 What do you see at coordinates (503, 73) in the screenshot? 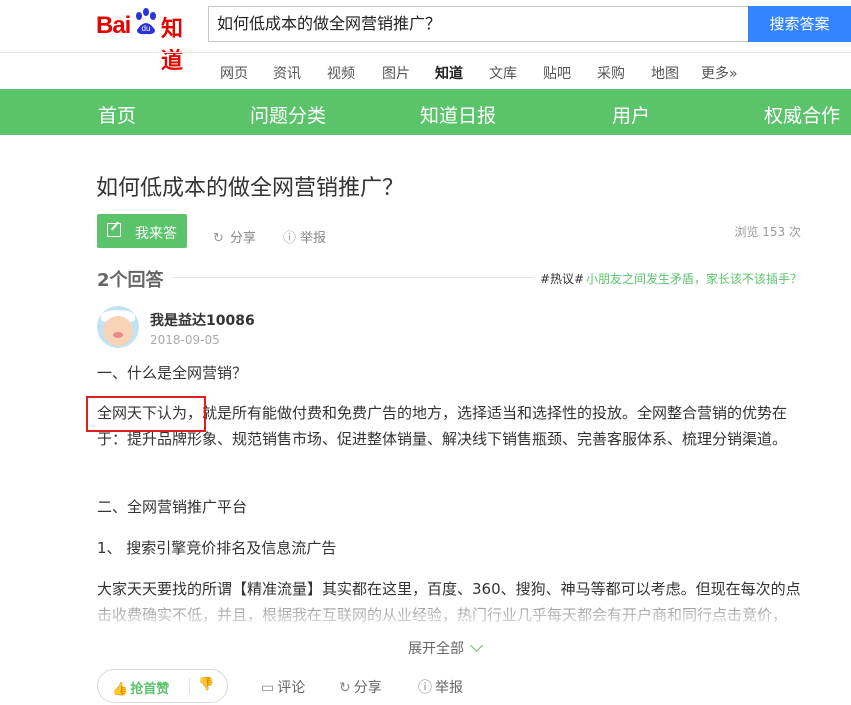
I see `topnav-item-wenku: 文库` at bounding box center [503, 73].